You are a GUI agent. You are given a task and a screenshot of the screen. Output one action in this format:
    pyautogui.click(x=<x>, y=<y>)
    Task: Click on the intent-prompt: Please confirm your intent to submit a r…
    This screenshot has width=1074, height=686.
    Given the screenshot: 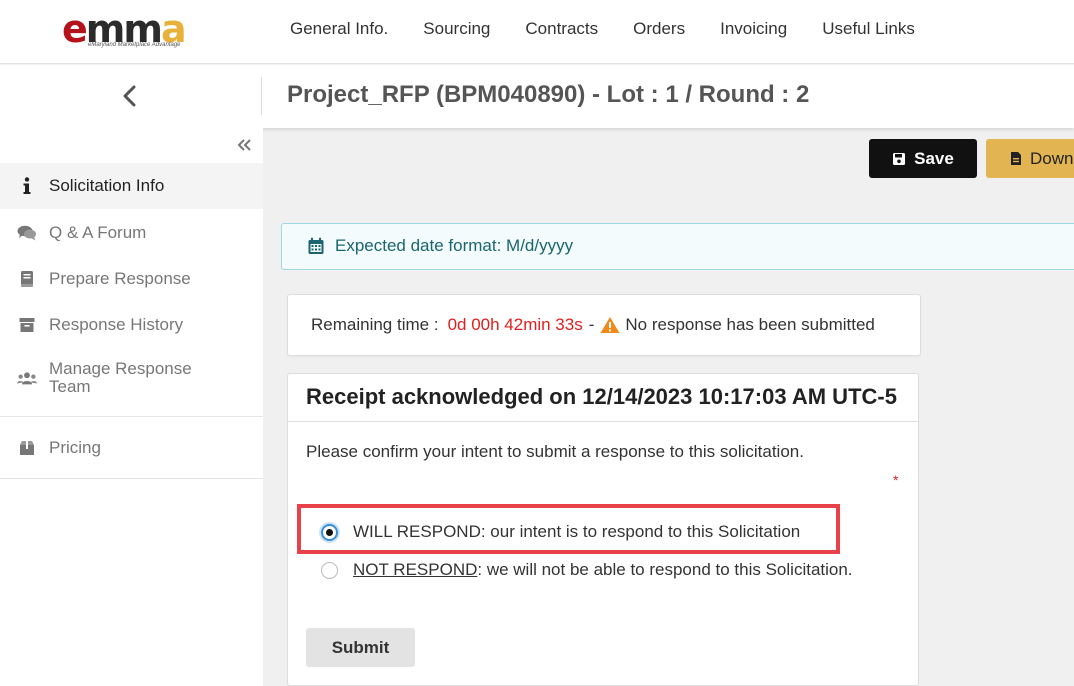 What is the action you would take?
    pyautogui.click(x=555, y=451)
    